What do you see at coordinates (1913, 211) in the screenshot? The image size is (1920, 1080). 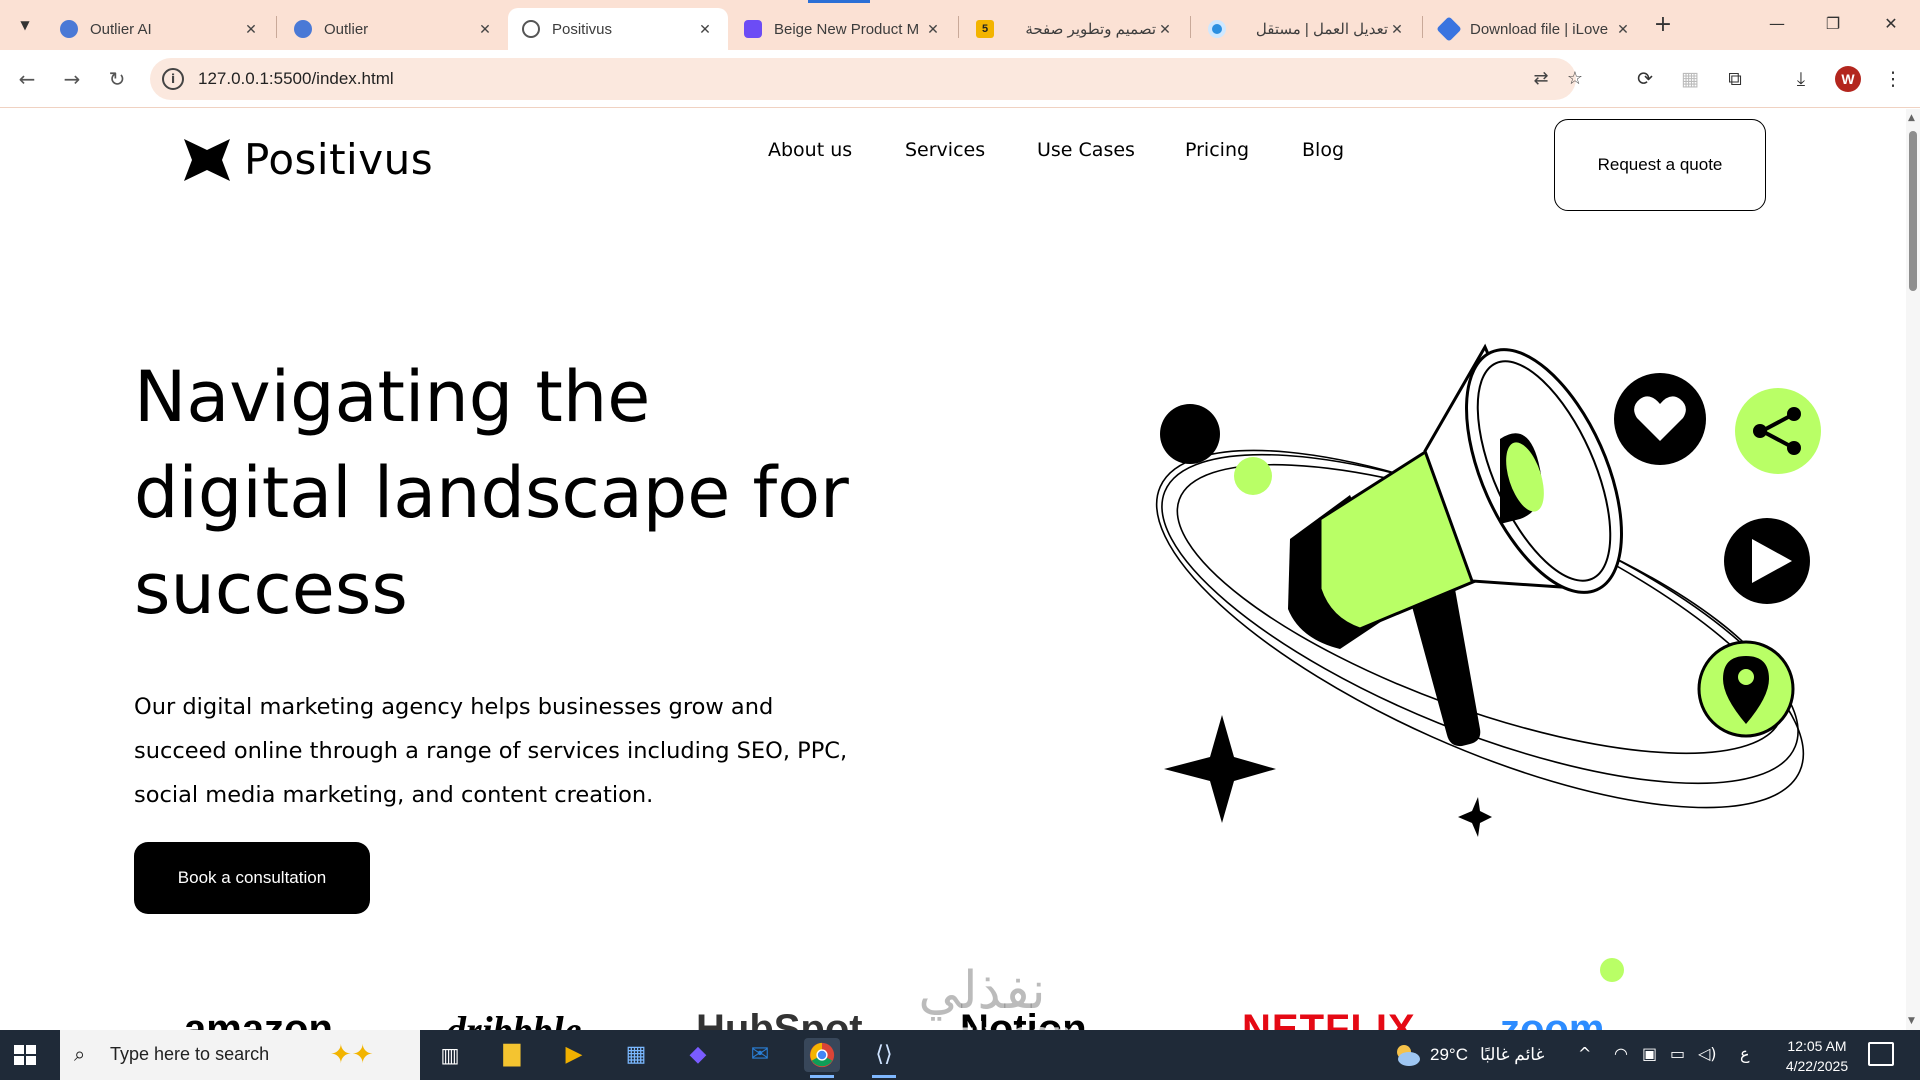 I see `scroll-thumb` at bounding box center [1913, 211].